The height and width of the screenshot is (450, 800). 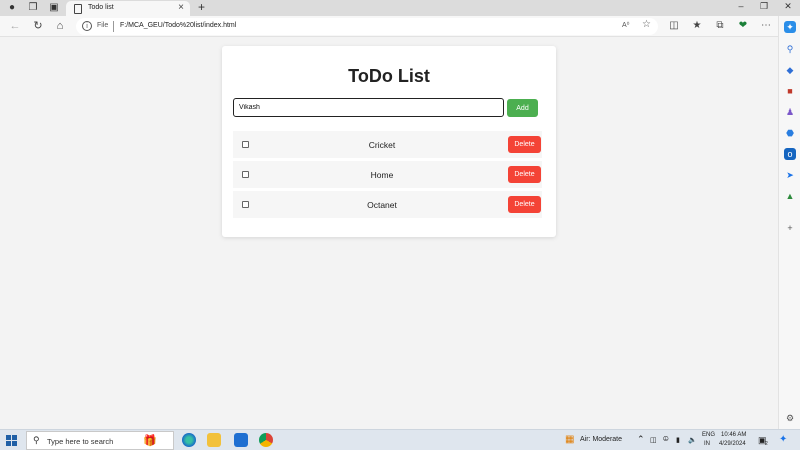 I want to click on chrome-icon, so click(x=266, y=440).